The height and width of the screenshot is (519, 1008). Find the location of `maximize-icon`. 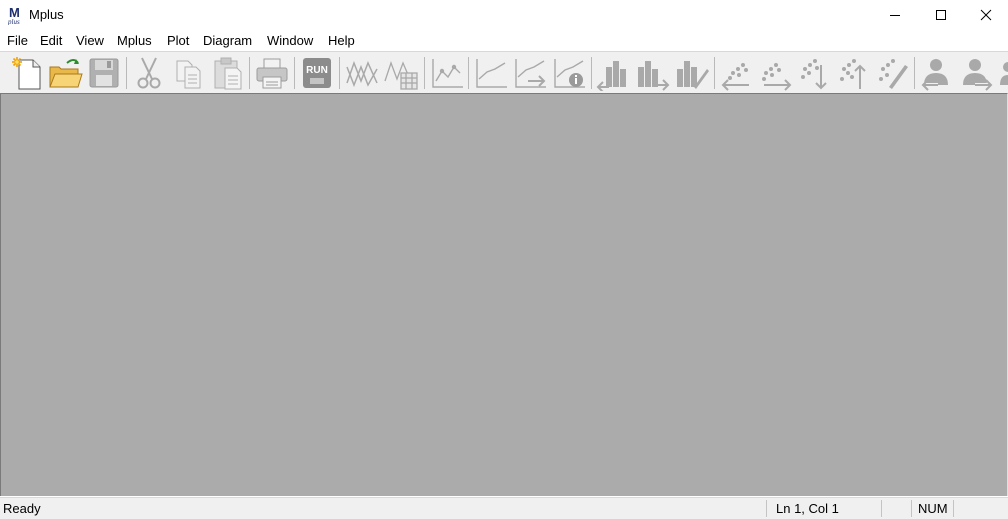

maximize-icon is located at coordinates (941, 15).